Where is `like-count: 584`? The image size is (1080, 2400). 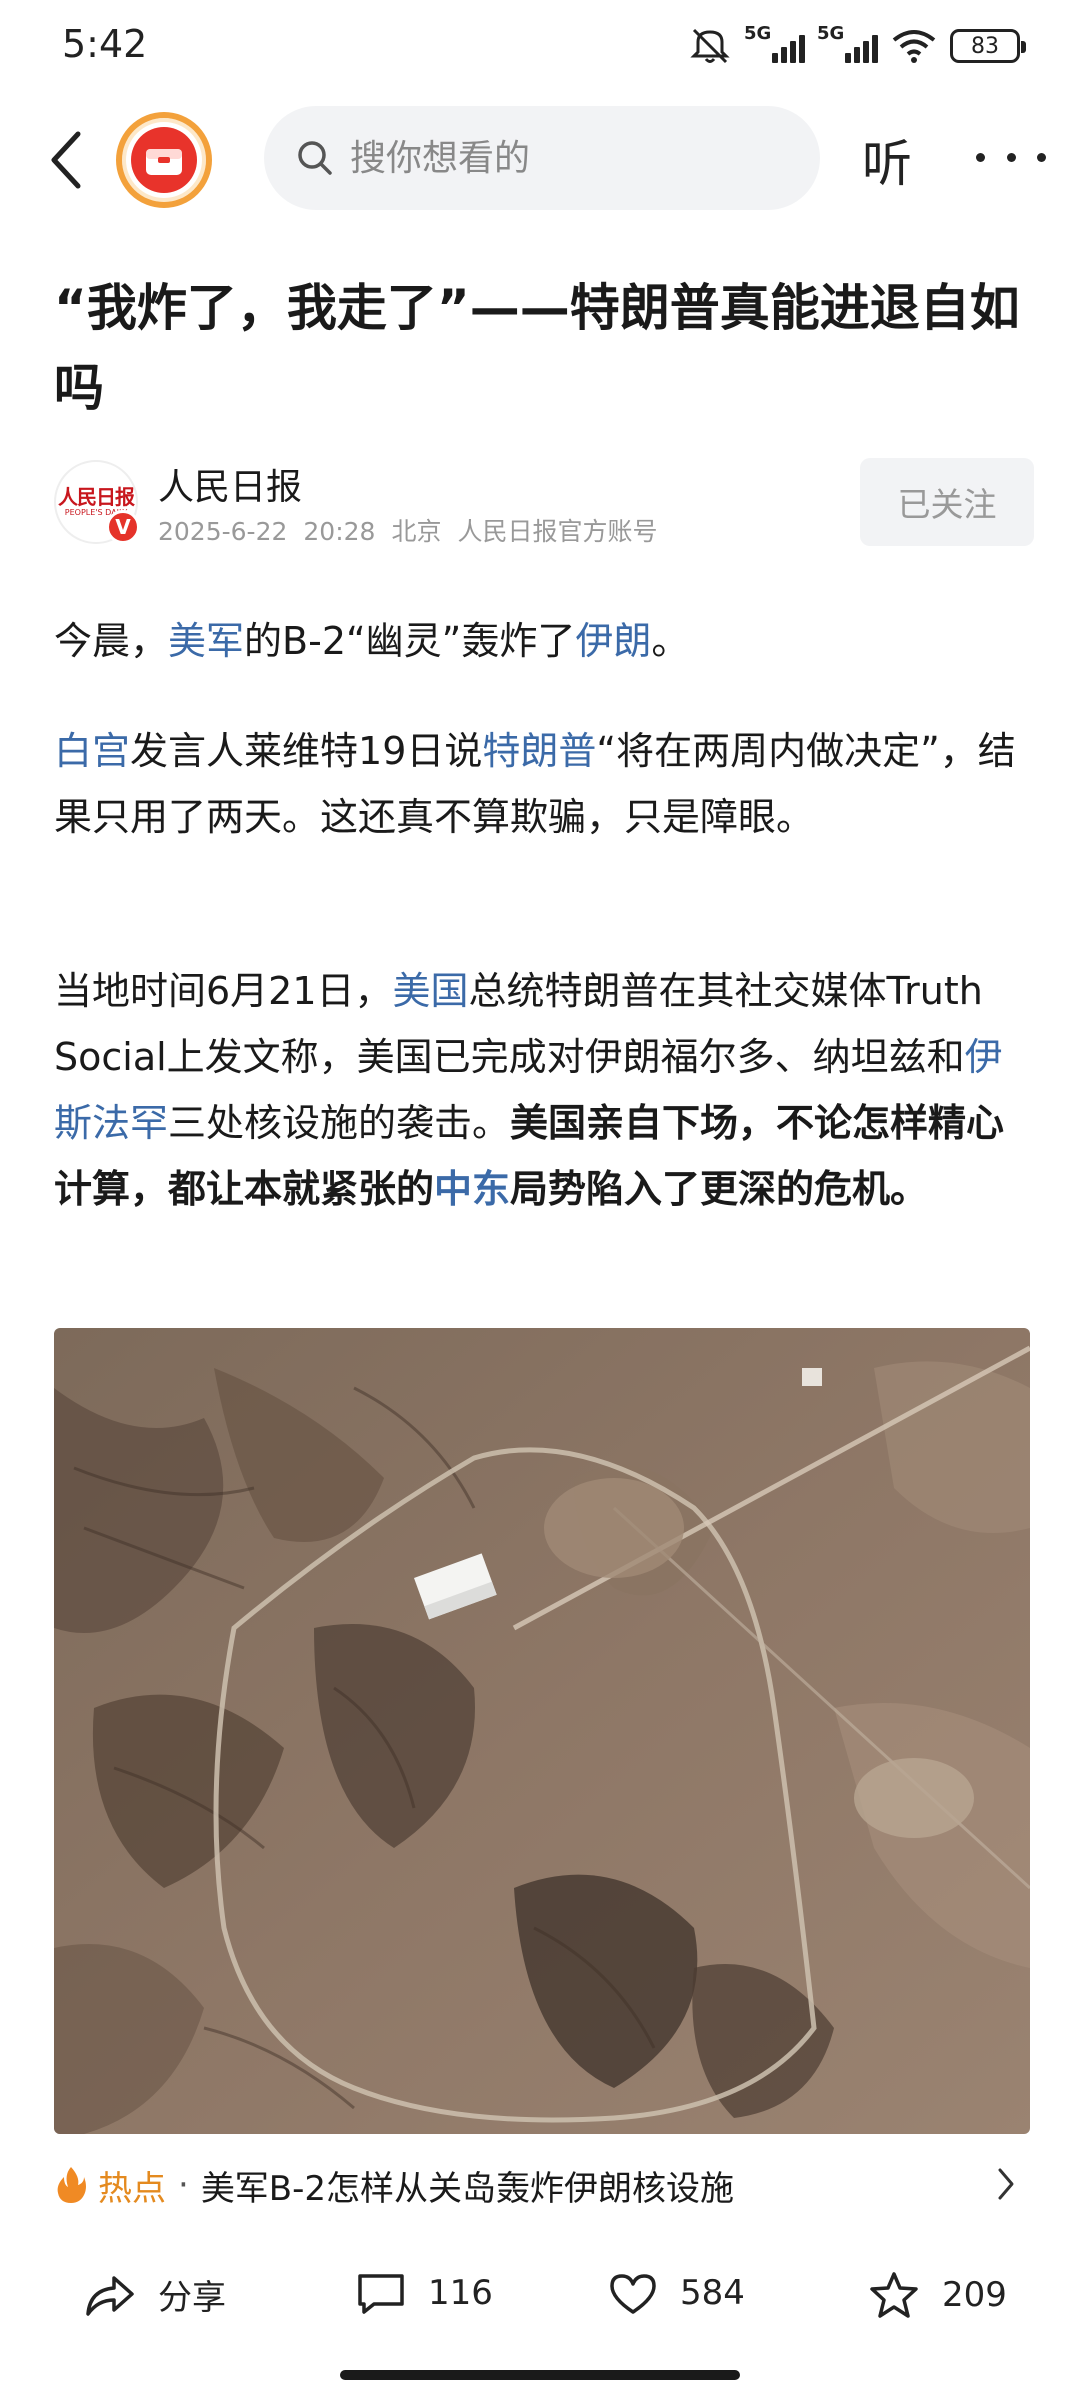 like-count: 584 is located at coordinates (712, 2293).